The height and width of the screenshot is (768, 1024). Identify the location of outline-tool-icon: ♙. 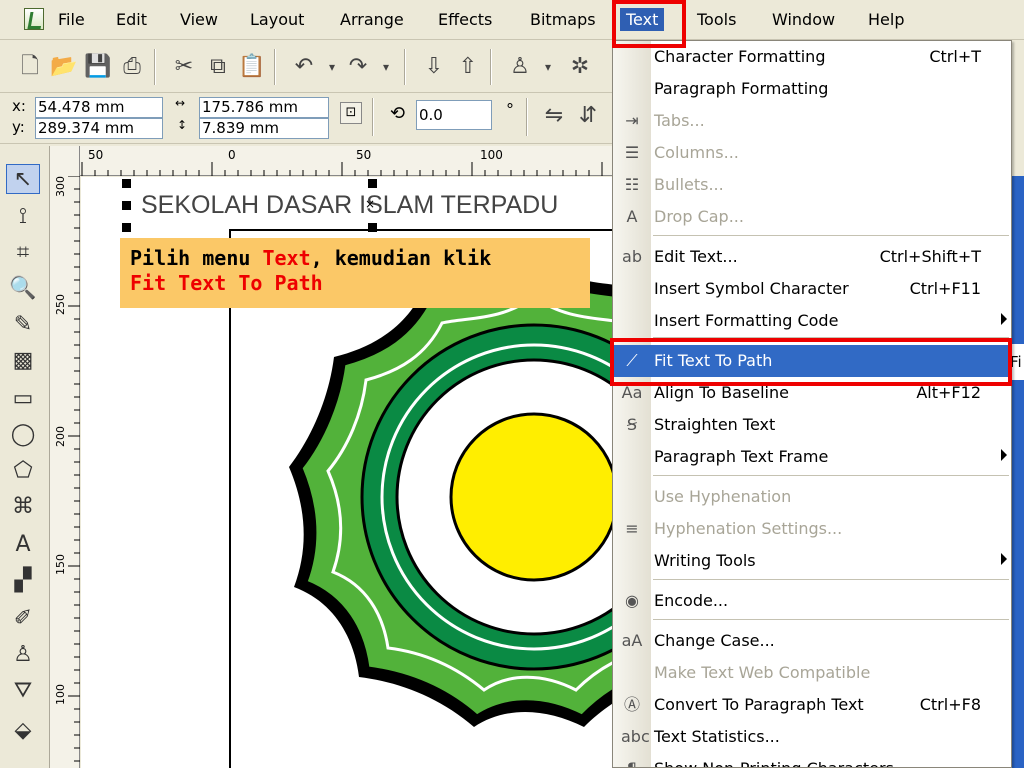
(23, 655).